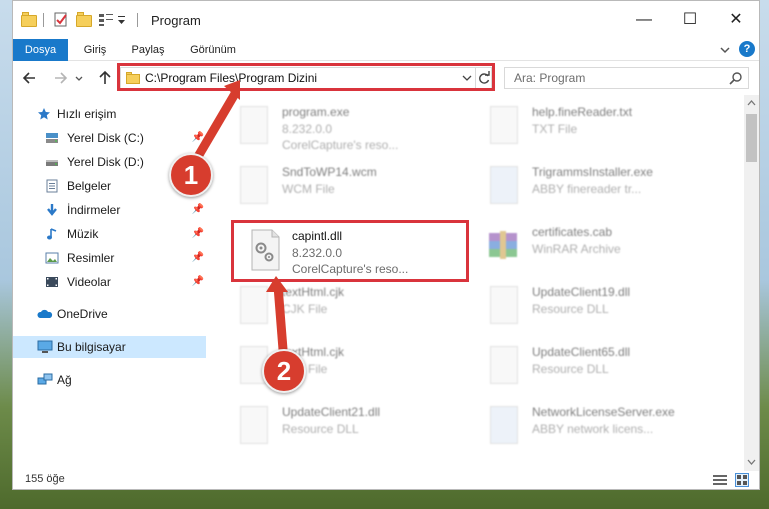  I want to click on step-badge-2: 2, so click(284, 371).